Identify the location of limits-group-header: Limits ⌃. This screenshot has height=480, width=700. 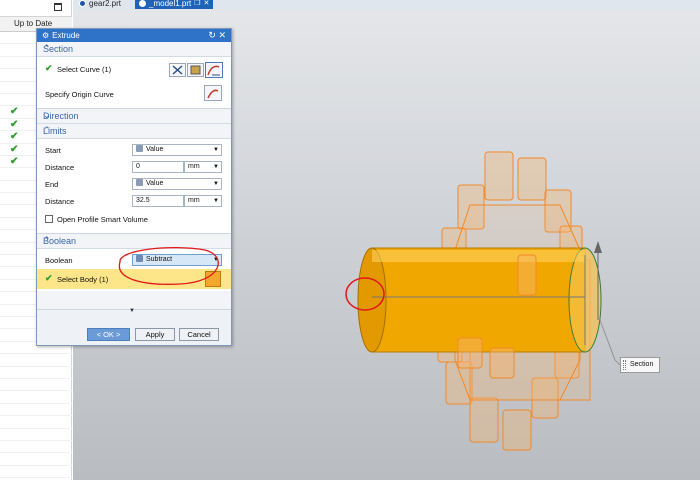
(134, 131).